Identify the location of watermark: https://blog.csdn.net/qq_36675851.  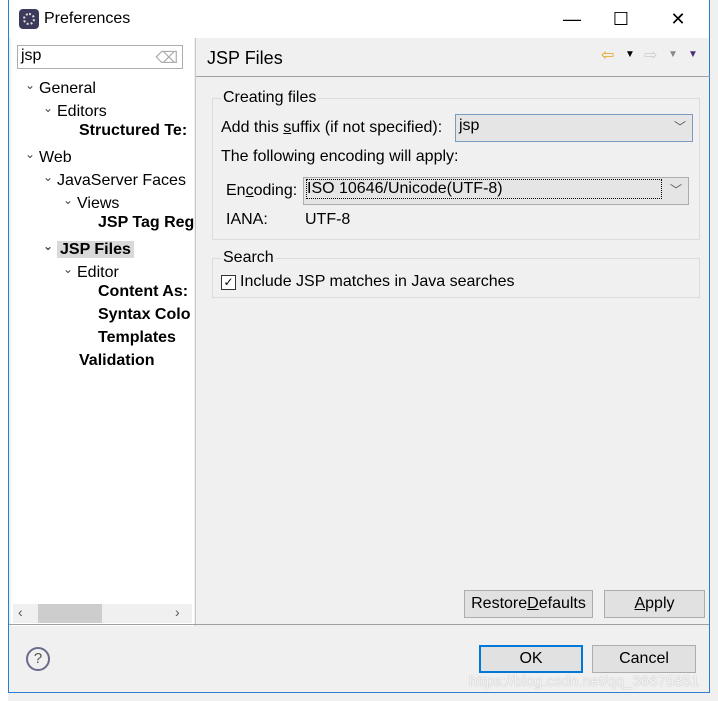
(584, 681).